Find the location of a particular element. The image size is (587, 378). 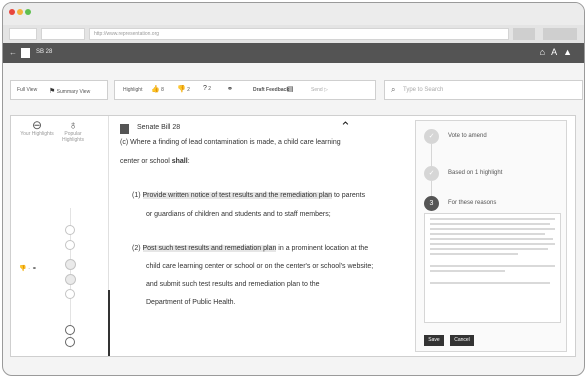

popular-highlights-label: Popular Highlights is located at coordinates (73, 137).